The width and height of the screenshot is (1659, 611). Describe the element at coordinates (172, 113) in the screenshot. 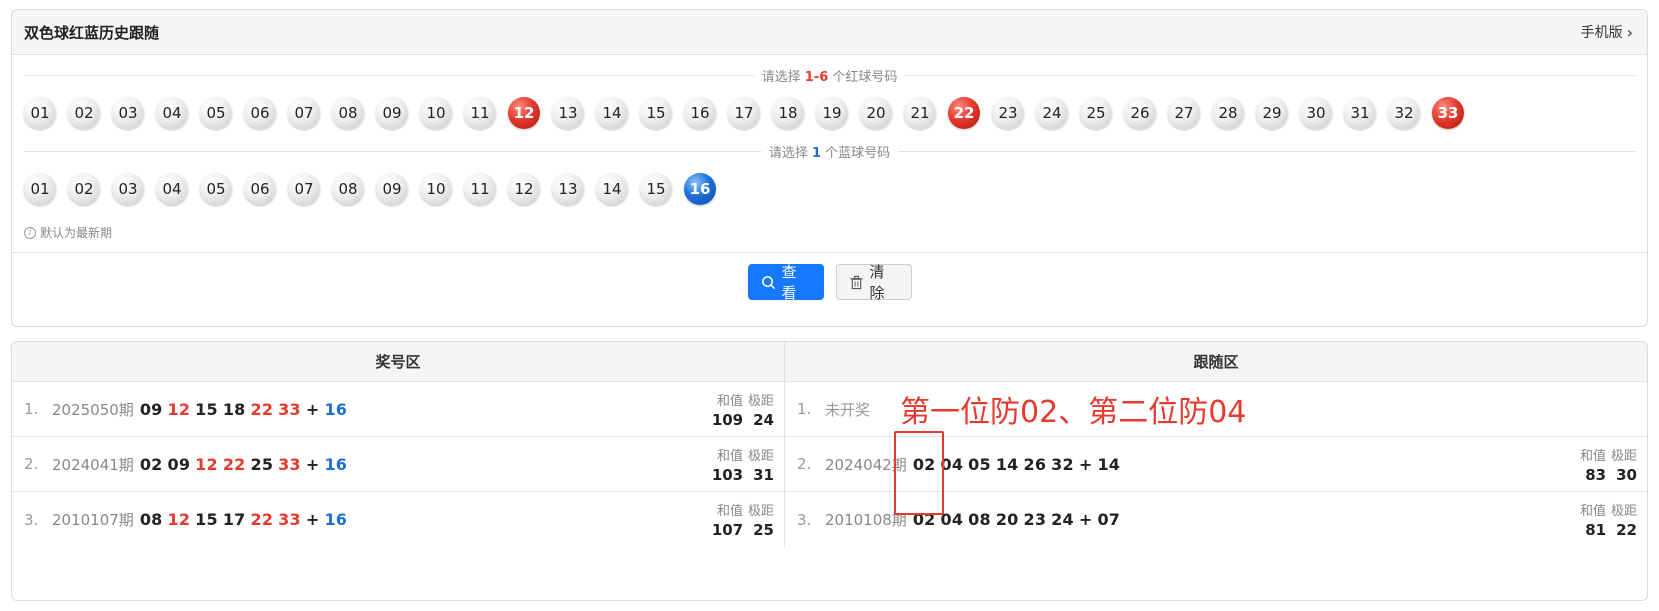

I see `red-ball: 04` at that location.